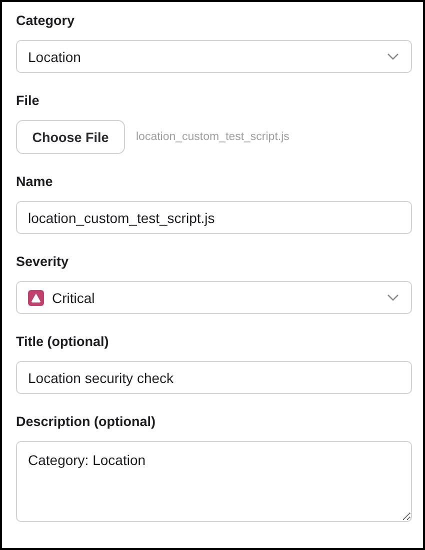  I want to click on field-label: File, so click(28, 100).